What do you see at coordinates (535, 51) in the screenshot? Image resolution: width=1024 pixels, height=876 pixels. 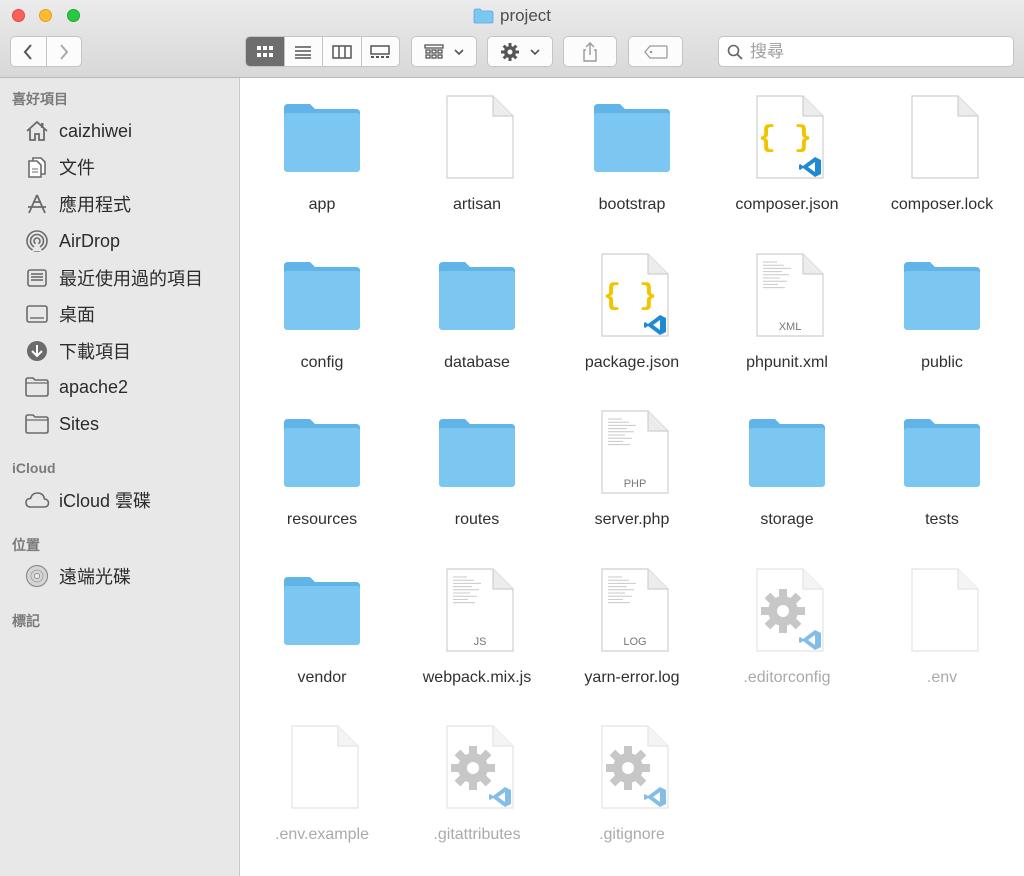 I see `chevron-down-icon` at bounding box center [535, 51].